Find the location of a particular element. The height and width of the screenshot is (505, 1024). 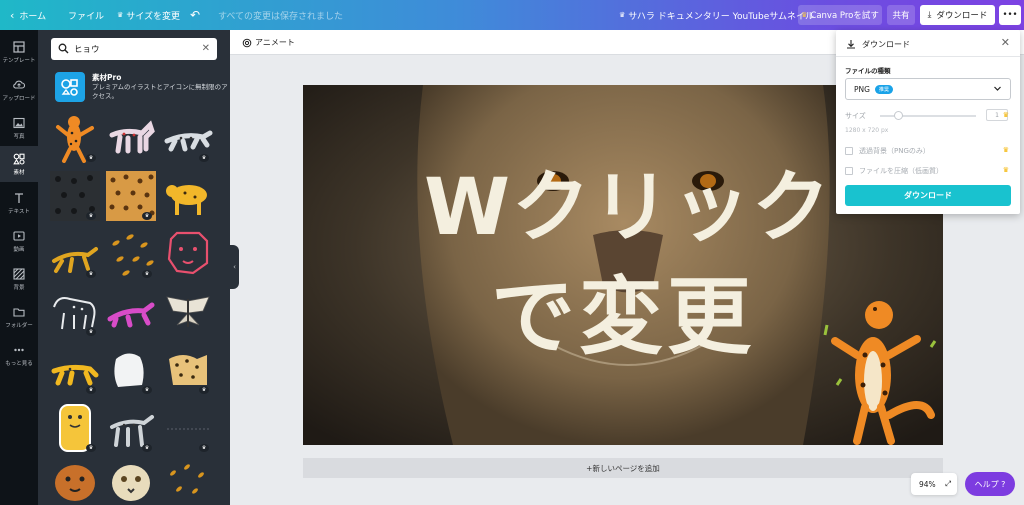

folder-icon is located at coordinates (19, 312).